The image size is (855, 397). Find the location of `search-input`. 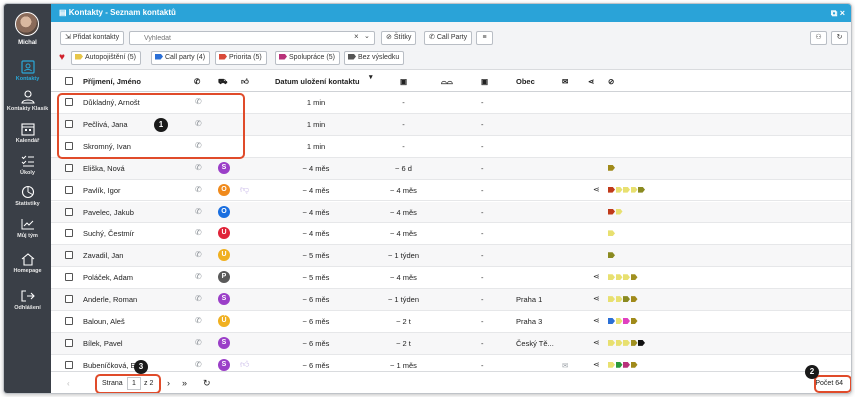

search-input is located at coordinates (252, 38).